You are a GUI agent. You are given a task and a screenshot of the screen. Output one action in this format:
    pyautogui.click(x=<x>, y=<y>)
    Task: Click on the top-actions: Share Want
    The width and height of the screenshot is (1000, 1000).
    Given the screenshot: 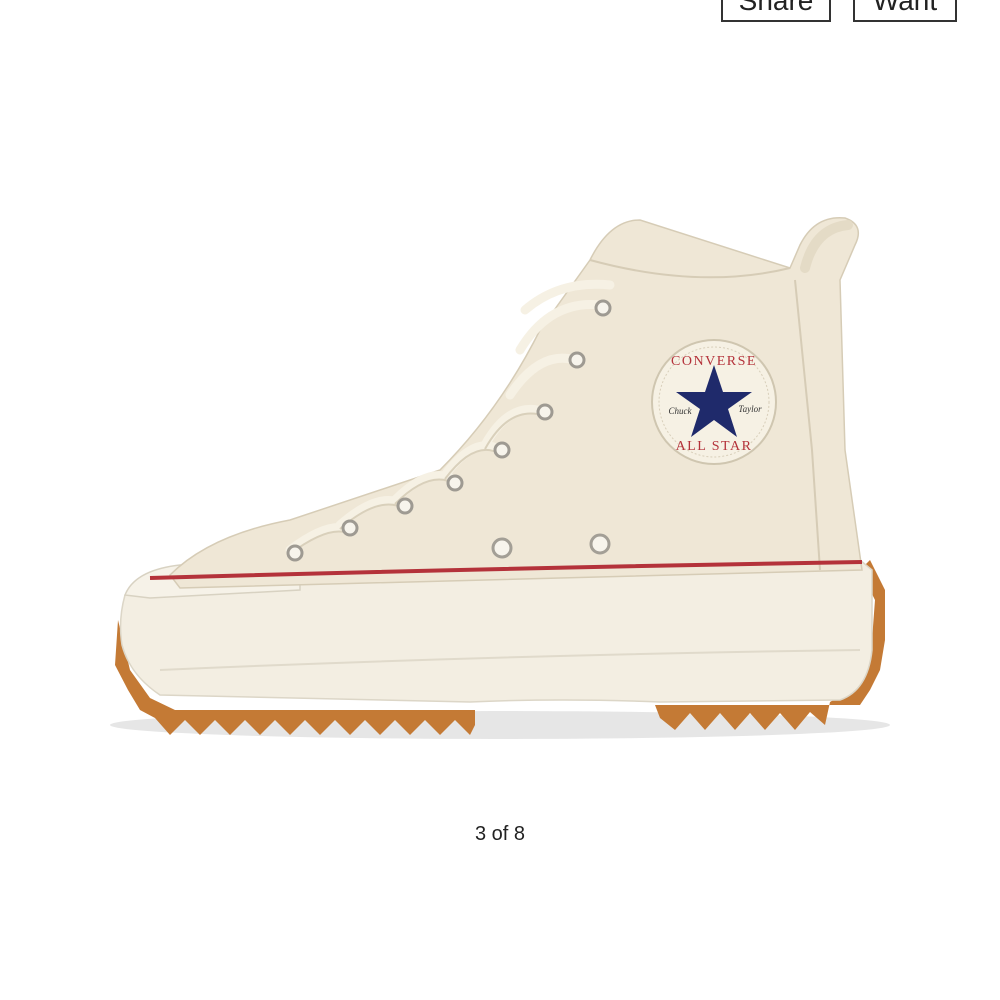 What is the action you would take?
    pyautogui.click(x=839, y=11)
    